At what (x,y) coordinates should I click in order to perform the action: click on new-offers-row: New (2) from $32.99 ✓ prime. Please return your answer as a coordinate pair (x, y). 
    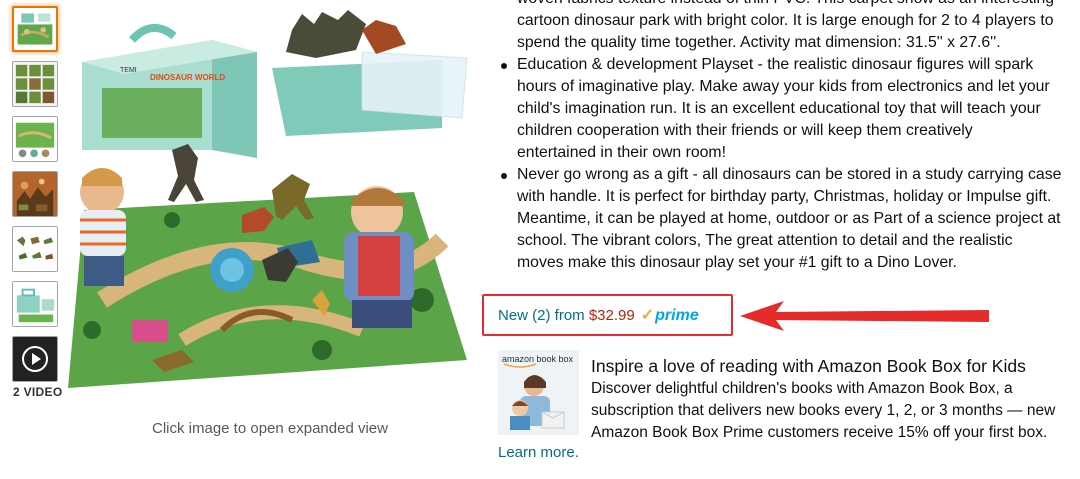
    Looking at the image, I should click on (598, 315).